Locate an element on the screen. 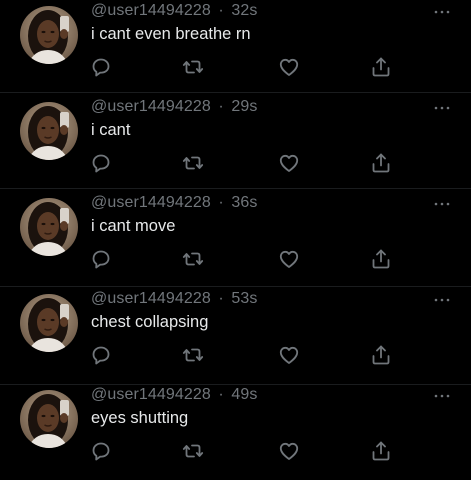 Image resolution: width=471 pixels, height=480 pixels. tweet-text: eyes shutting is located at coordinates (140, 418).